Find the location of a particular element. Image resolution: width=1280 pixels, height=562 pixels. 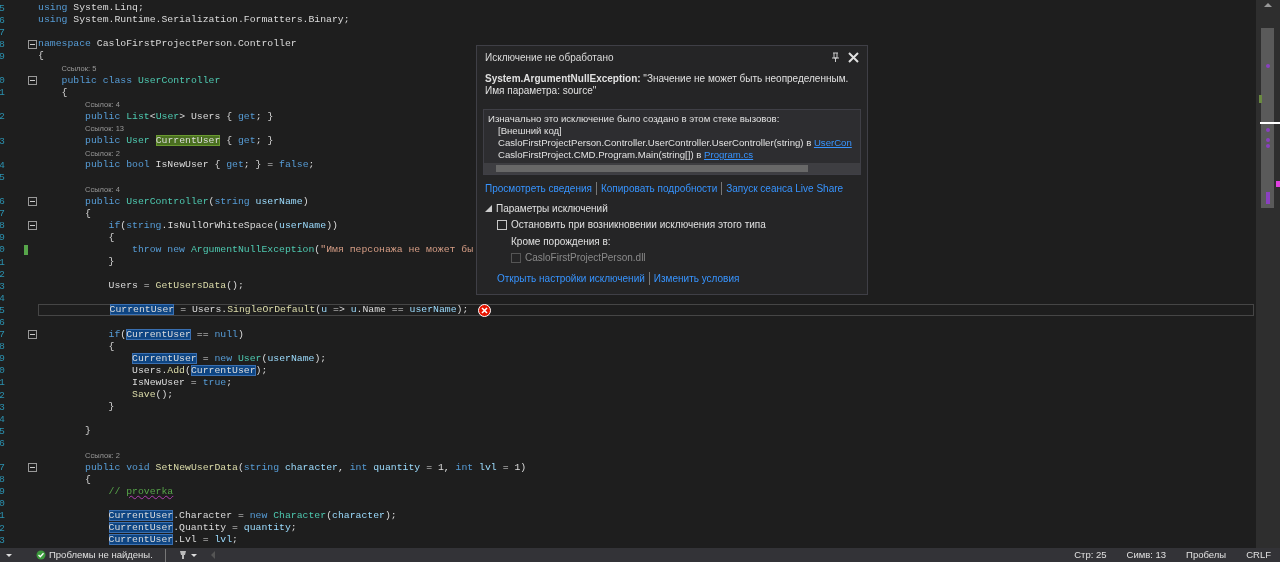

close-icon is located at coordinates (853, 57).